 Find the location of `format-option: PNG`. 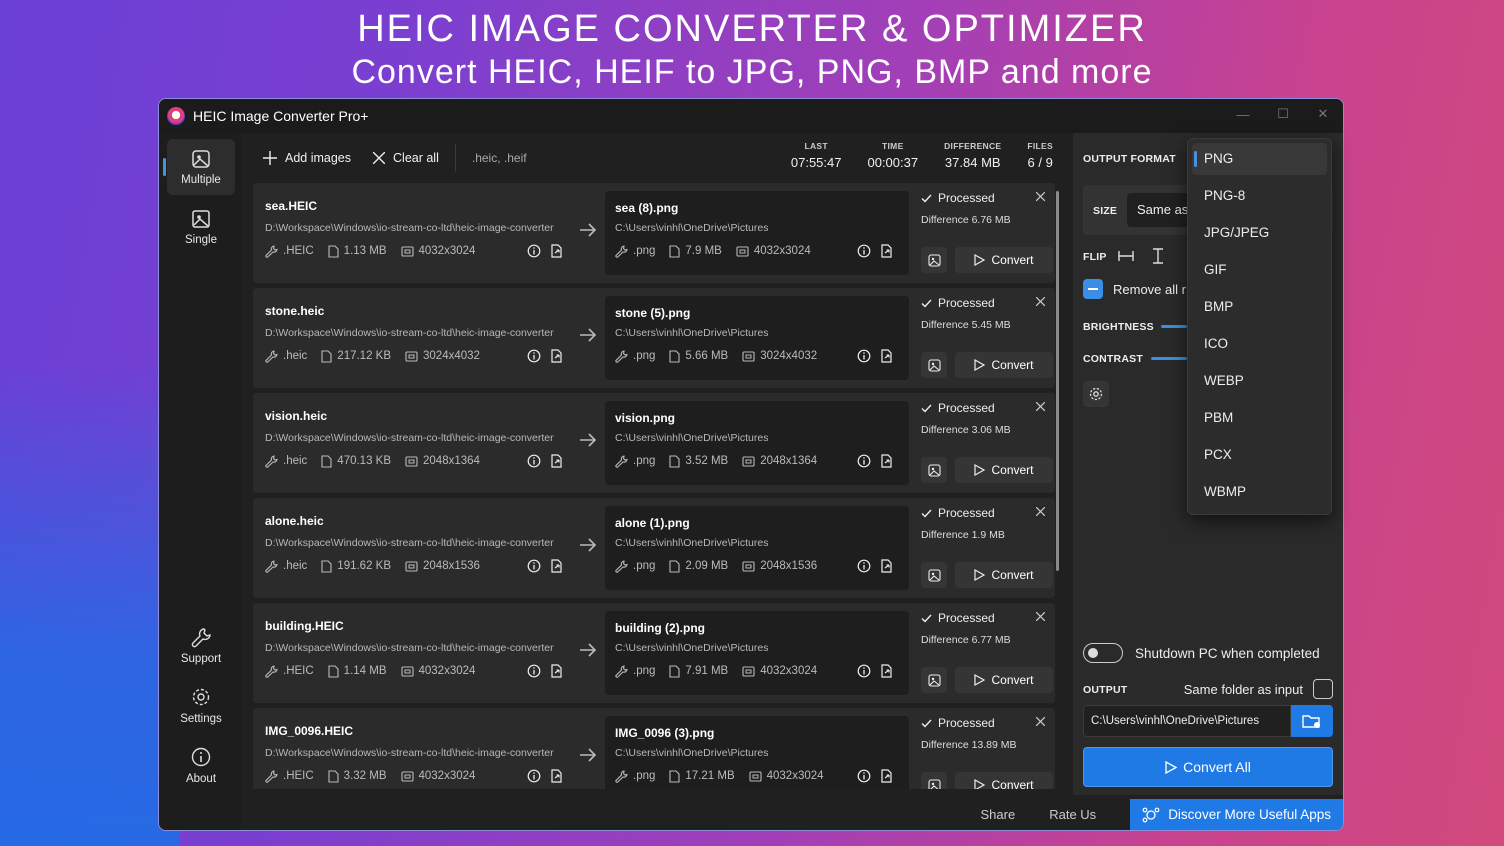

format-option: PNG is located at coordinates (1259, 159).